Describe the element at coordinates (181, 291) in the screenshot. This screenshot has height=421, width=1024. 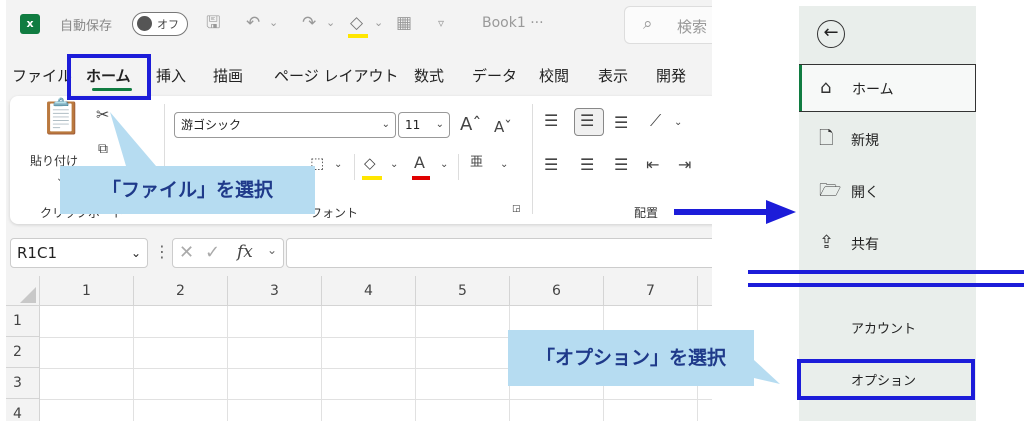
I see `column-header: 2` at that location.